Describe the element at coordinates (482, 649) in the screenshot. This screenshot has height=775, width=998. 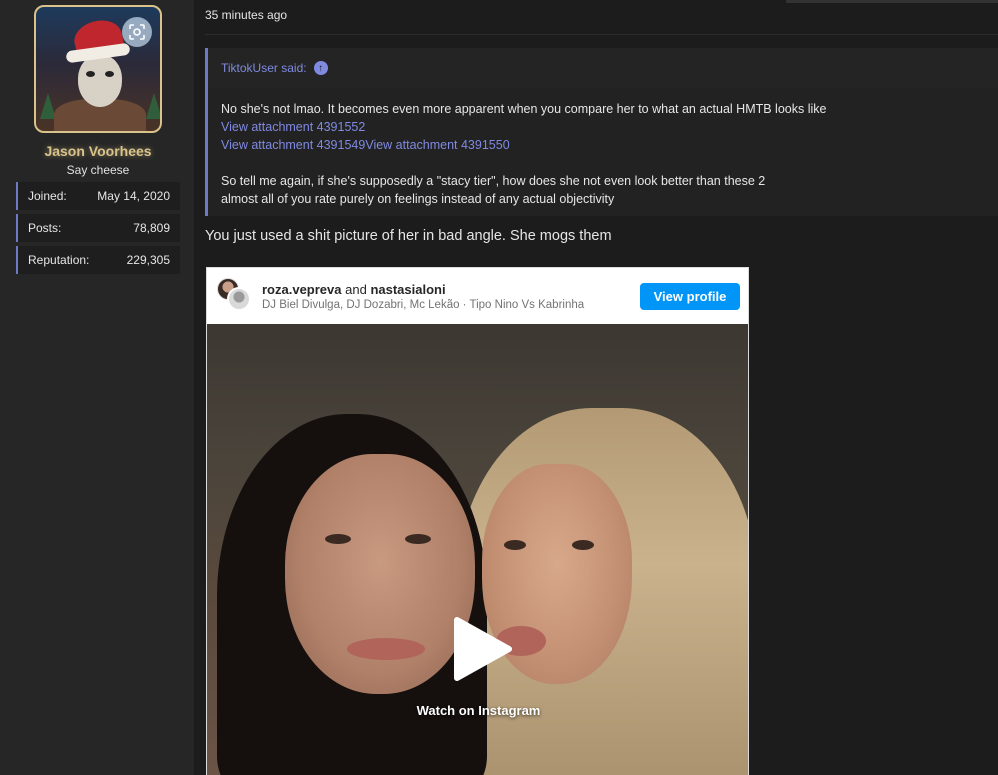
I see `play-icon` at that location.